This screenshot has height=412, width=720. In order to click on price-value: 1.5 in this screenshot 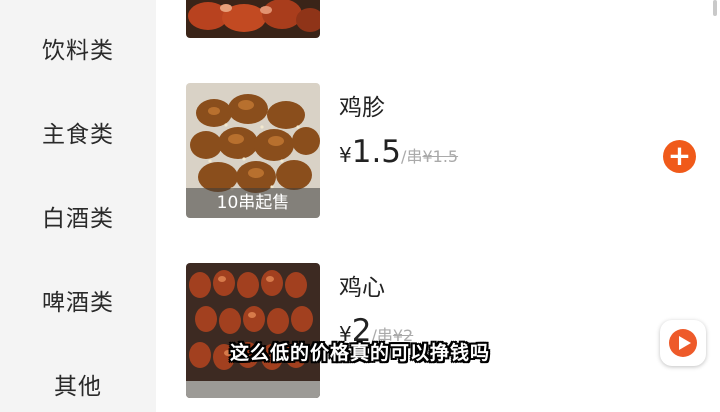, I will do `click(376, 152)`.